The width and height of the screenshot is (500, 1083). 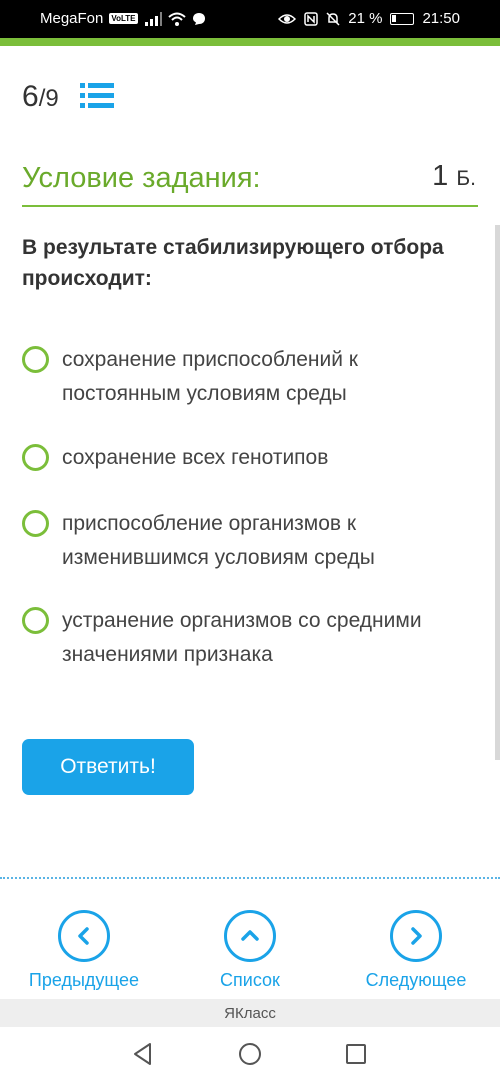 I want to click on chevron-up-icon, so click(x=250, y=936).